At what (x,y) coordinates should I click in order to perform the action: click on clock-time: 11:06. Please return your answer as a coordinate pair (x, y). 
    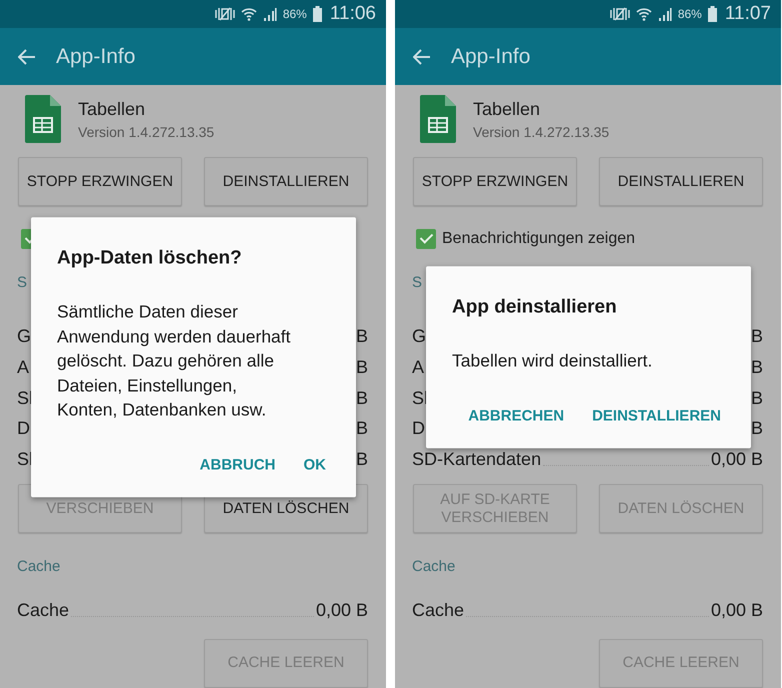
    Looking at the image, I should click on (353, 14).